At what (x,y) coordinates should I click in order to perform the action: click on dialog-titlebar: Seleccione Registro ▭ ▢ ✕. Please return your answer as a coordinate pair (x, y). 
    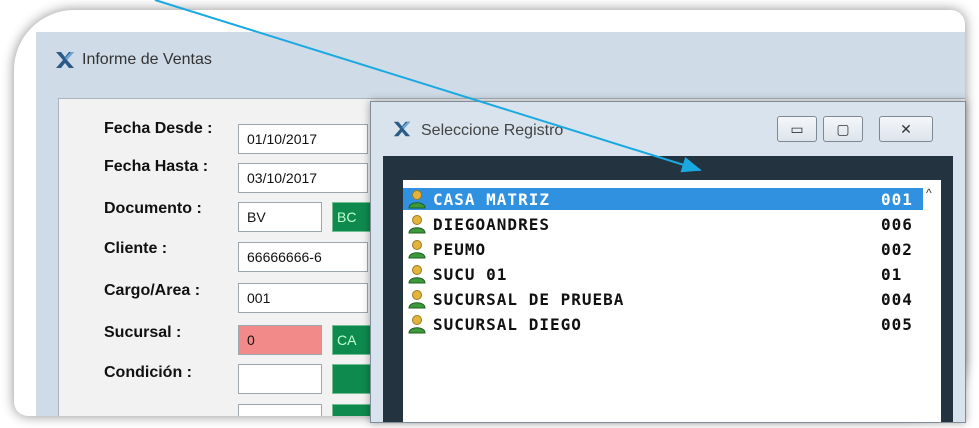
    Looking at the image, I should click on (668, 124).